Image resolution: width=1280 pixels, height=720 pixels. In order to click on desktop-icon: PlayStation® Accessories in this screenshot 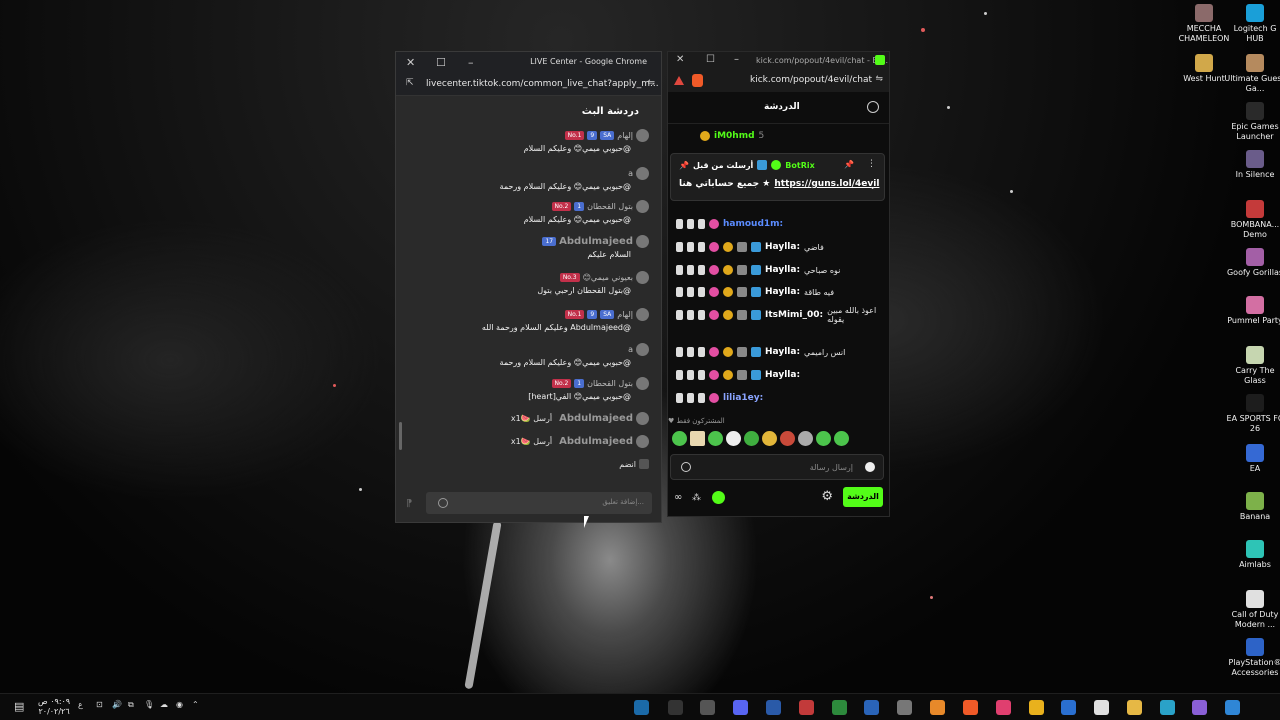, I will do `click(1252, 658)`.